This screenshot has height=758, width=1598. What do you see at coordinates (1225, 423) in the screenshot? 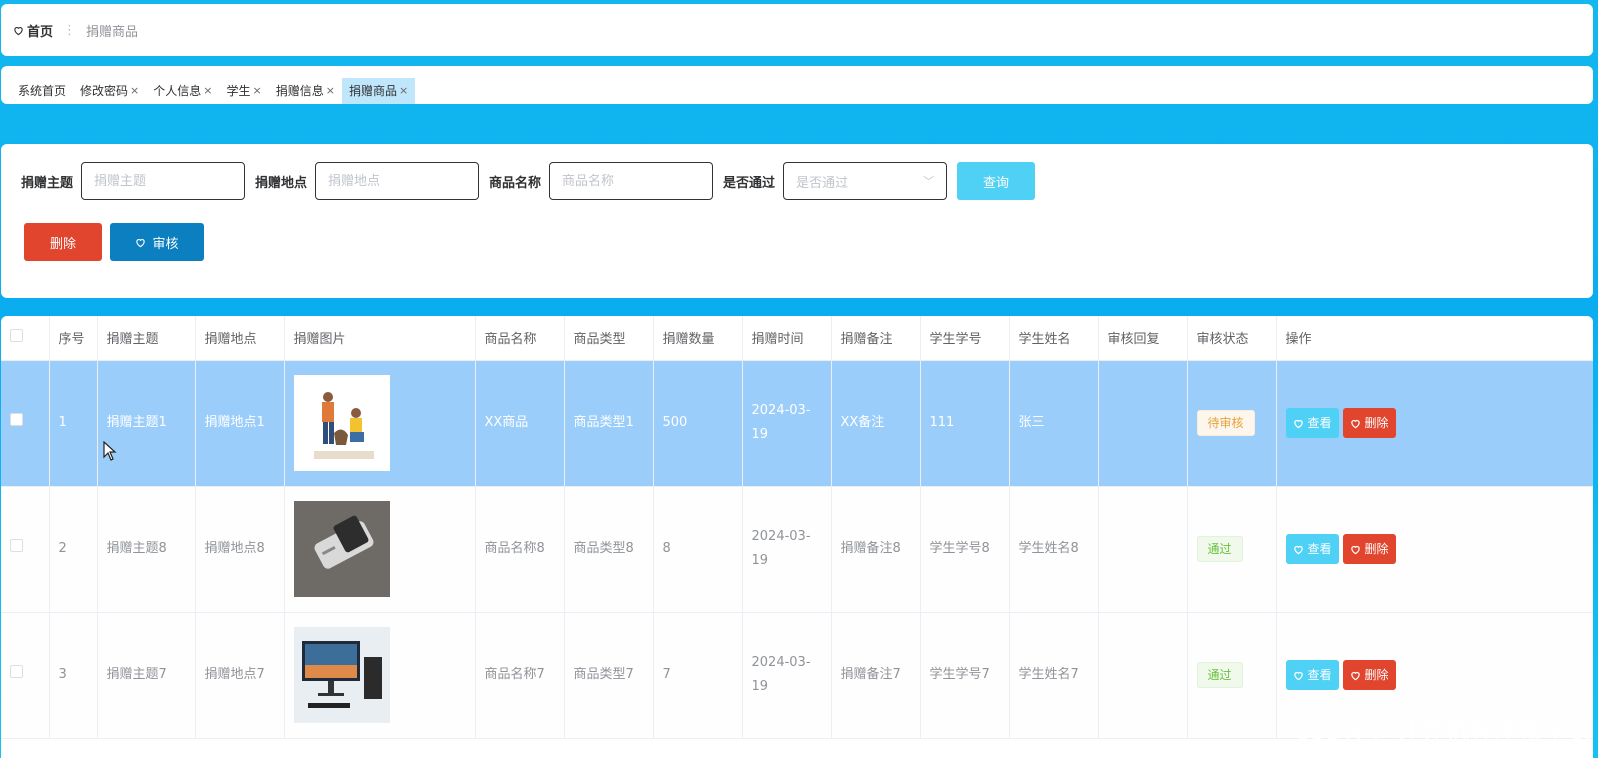
I see `status-badge: 待审核` at bounding box center [1225, 423].